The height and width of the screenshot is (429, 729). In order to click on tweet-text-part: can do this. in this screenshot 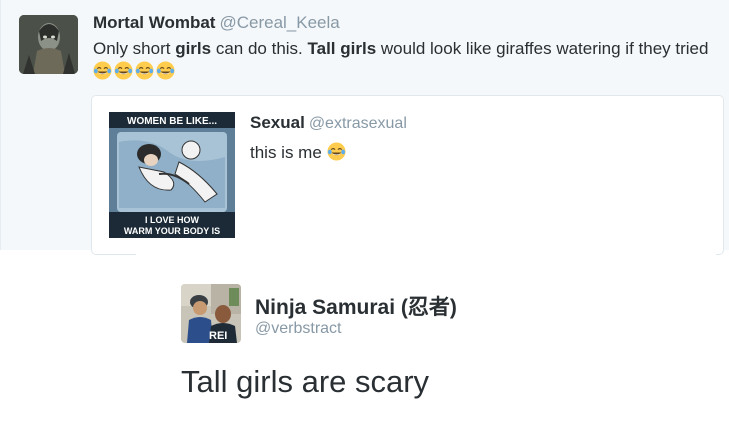, I will do `click(259, 48)`.